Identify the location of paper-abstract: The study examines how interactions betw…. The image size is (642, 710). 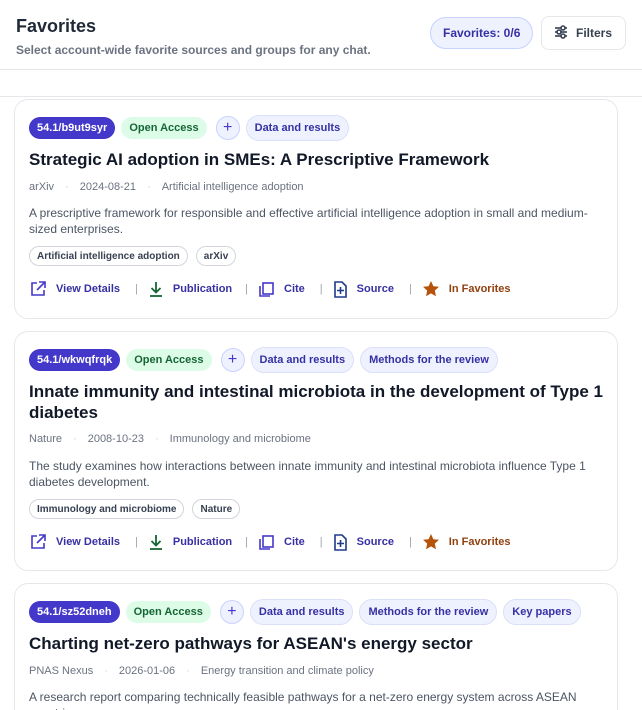
(307, 474).